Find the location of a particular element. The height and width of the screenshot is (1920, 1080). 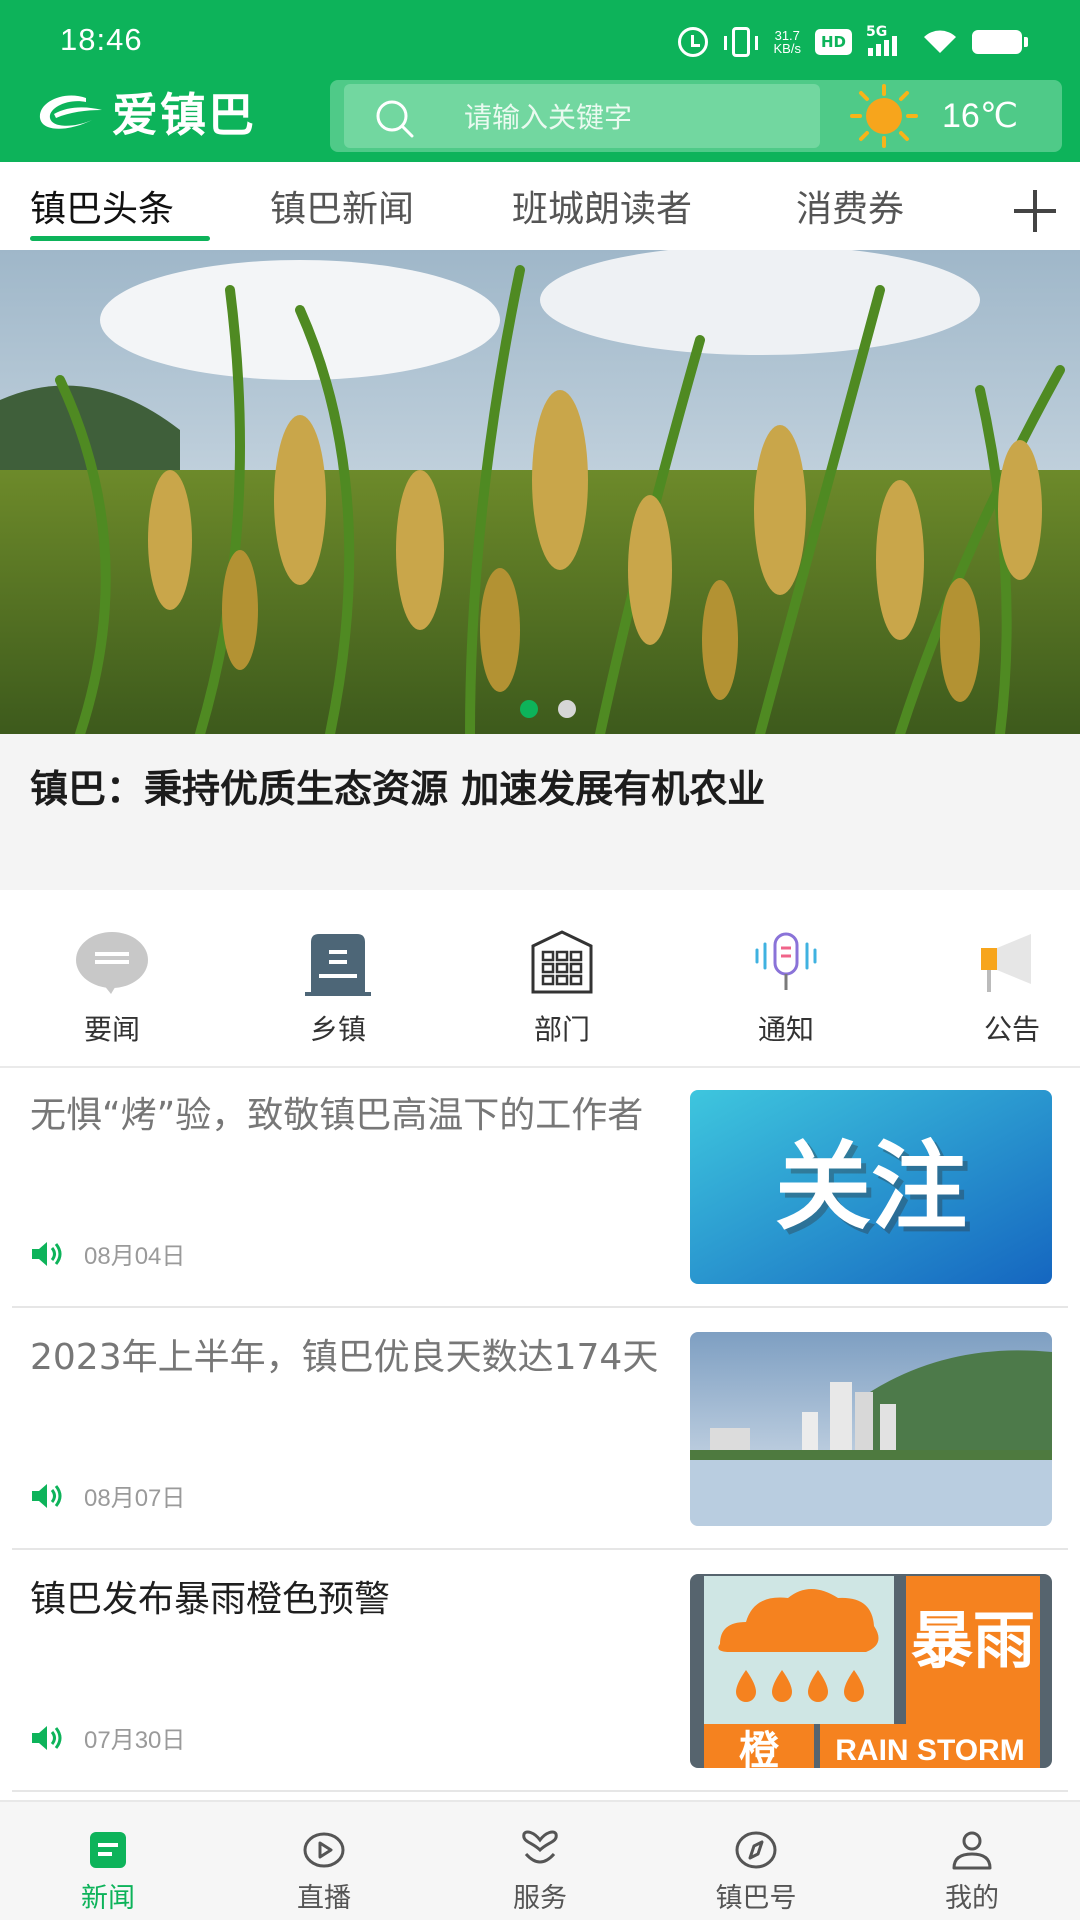

banner-caption: 镇巴：秉持优质生态资源 加速发展有机农业 is located at coordinates (540, 812).